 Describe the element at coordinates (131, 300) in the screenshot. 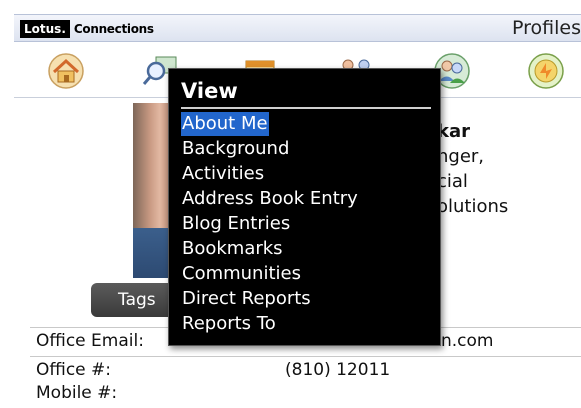

I see `tags-button: Tags` at that location.